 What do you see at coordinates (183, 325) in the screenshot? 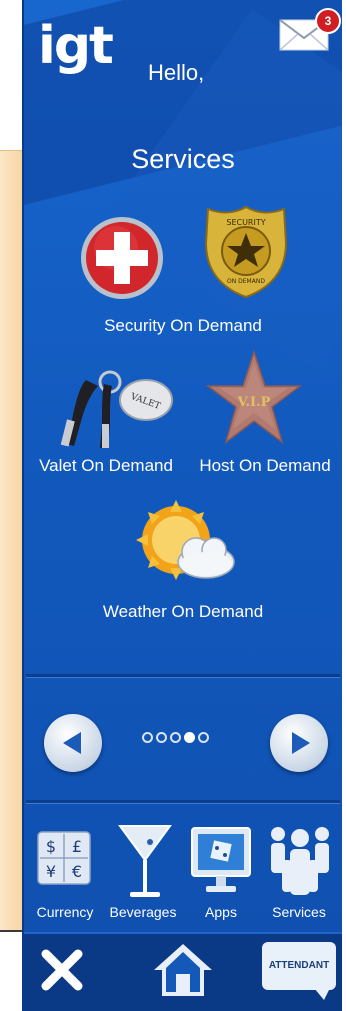
I see `service-label-security: Security On Demand` at bounding box center [183, 325].